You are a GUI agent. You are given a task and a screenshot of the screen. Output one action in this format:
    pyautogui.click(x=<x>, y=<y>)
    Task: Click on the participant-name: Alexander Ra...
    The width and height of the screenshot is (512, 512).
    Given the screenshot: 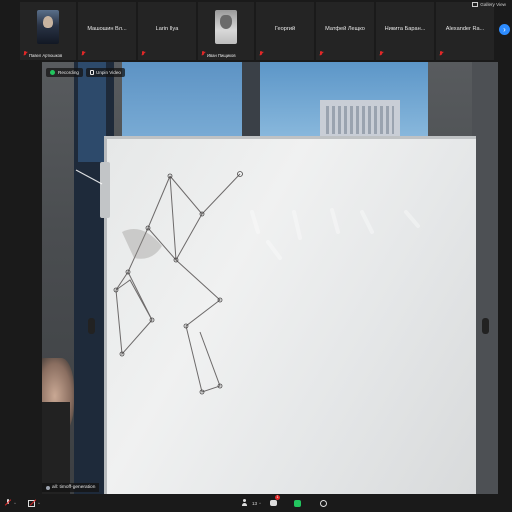 What is the action you would take?
    pyautogui.click(x=465, y=29)
    